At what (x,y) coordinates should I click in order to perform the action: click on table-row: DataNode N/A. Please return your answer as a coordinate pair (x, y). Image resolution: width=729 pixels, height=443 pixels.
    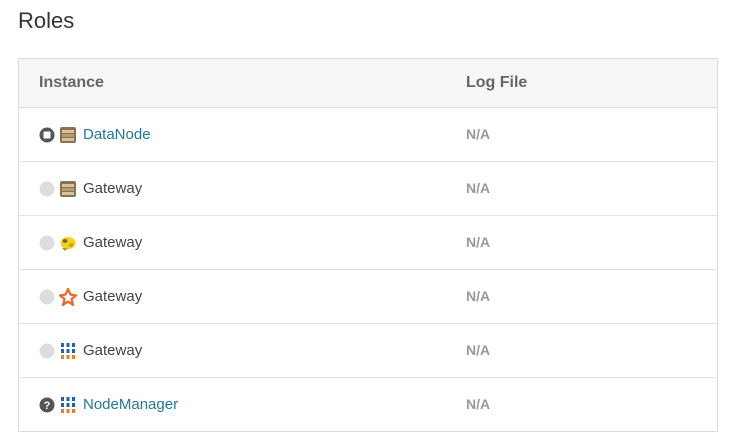
    Looking at the image, I should click on (368, 135).